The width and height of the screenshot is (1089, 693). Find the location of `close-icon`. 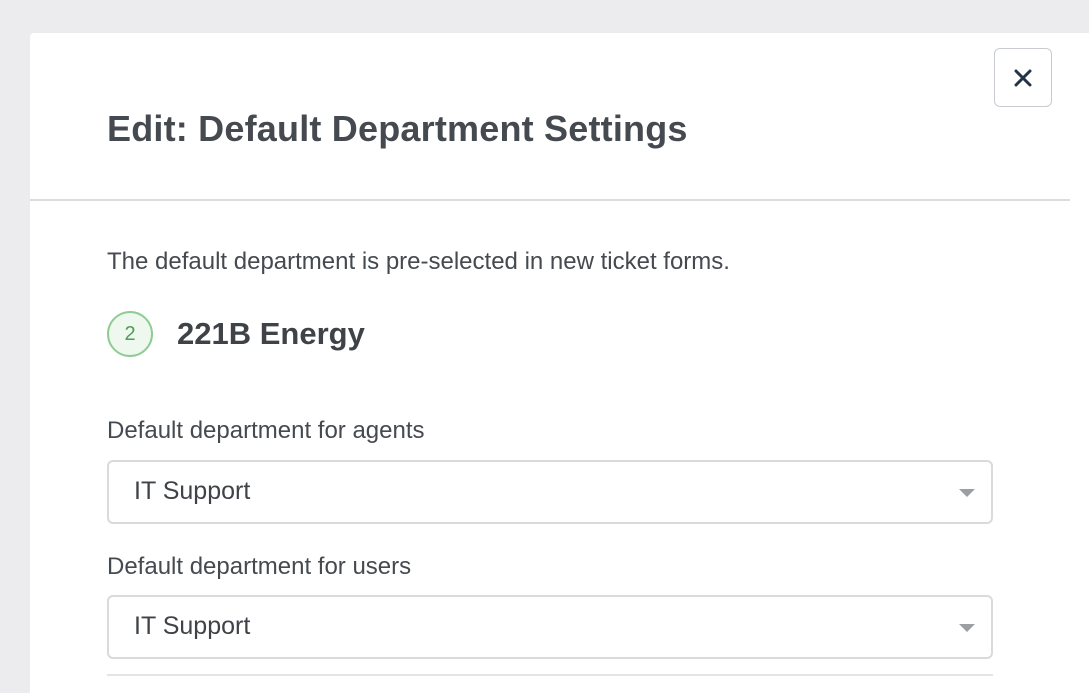

close-icon is located at coordinates (1023, 78).